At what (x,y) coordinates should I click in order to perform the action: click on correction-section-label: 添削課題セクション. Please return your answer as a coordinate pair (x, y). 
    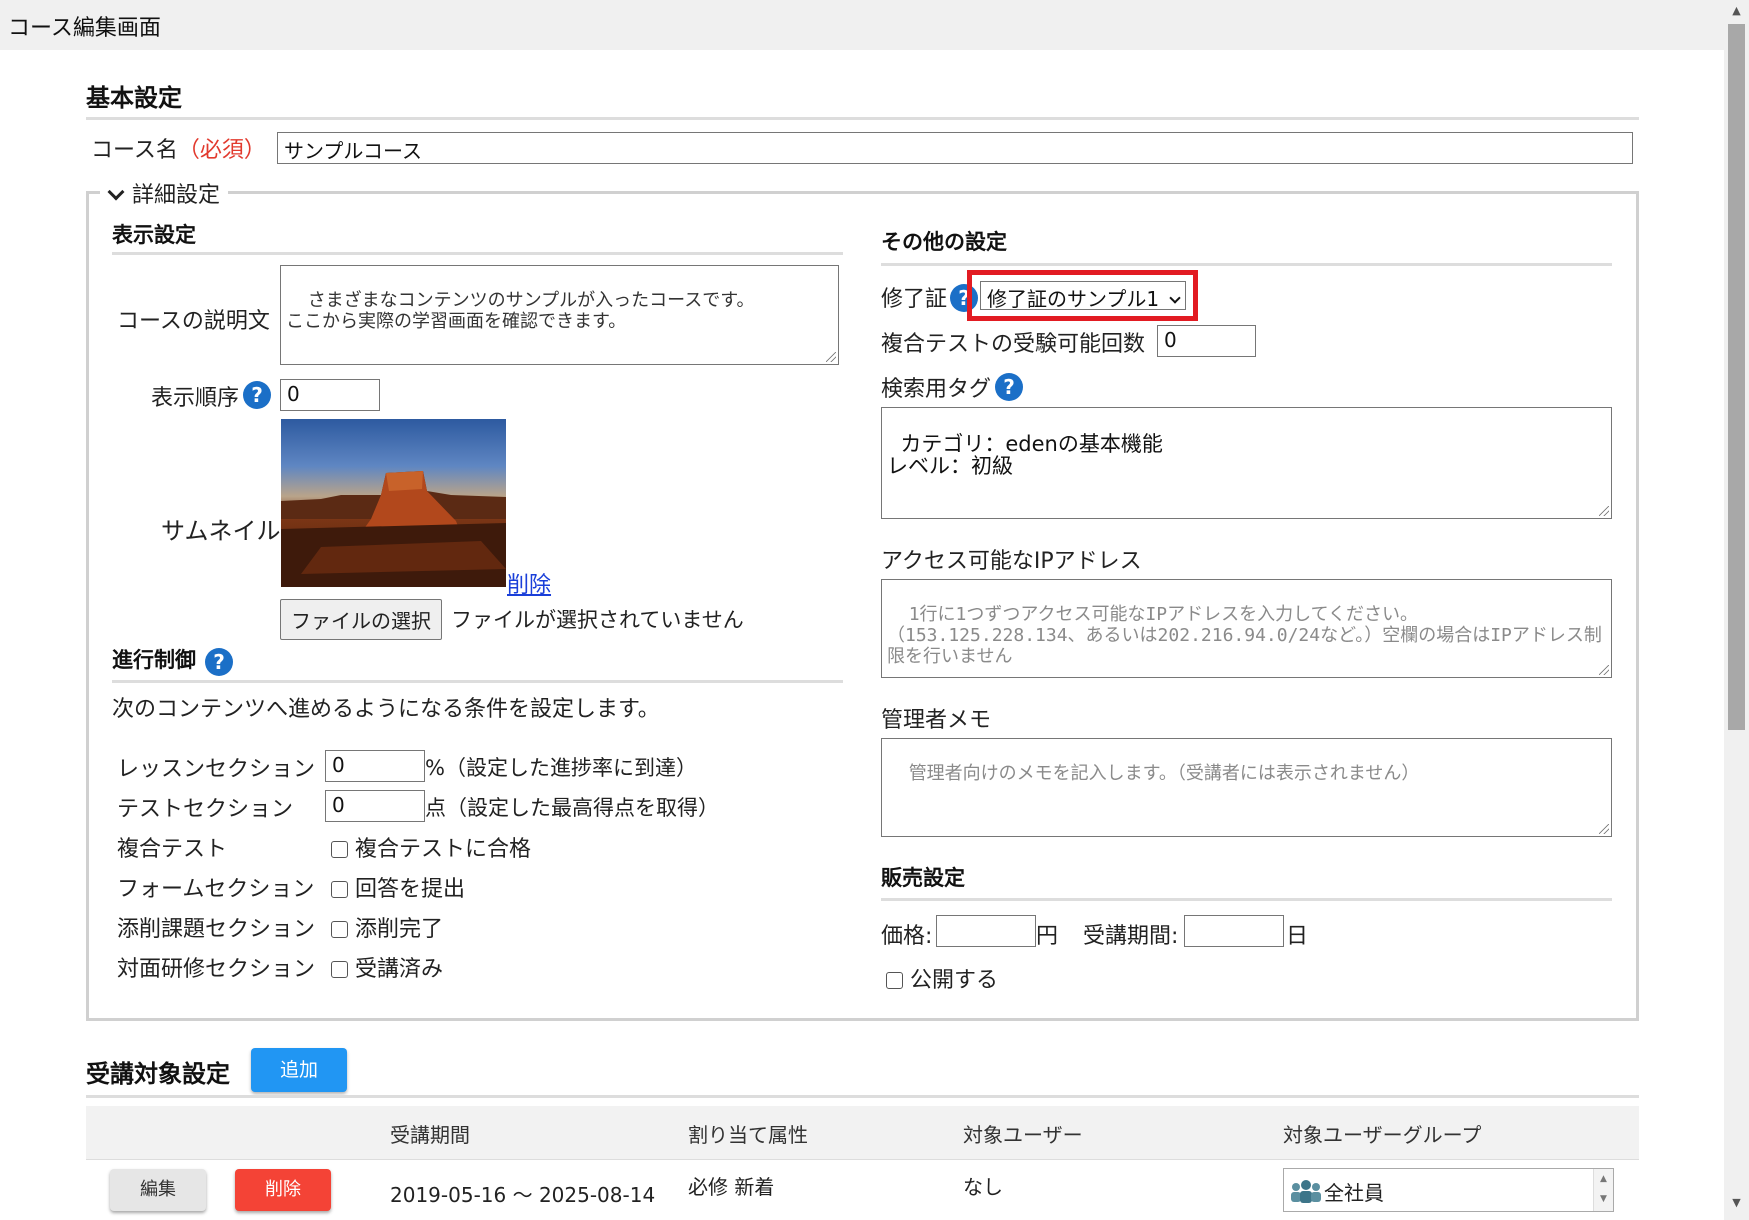
    Looking at the image, I should click on (216, 929).